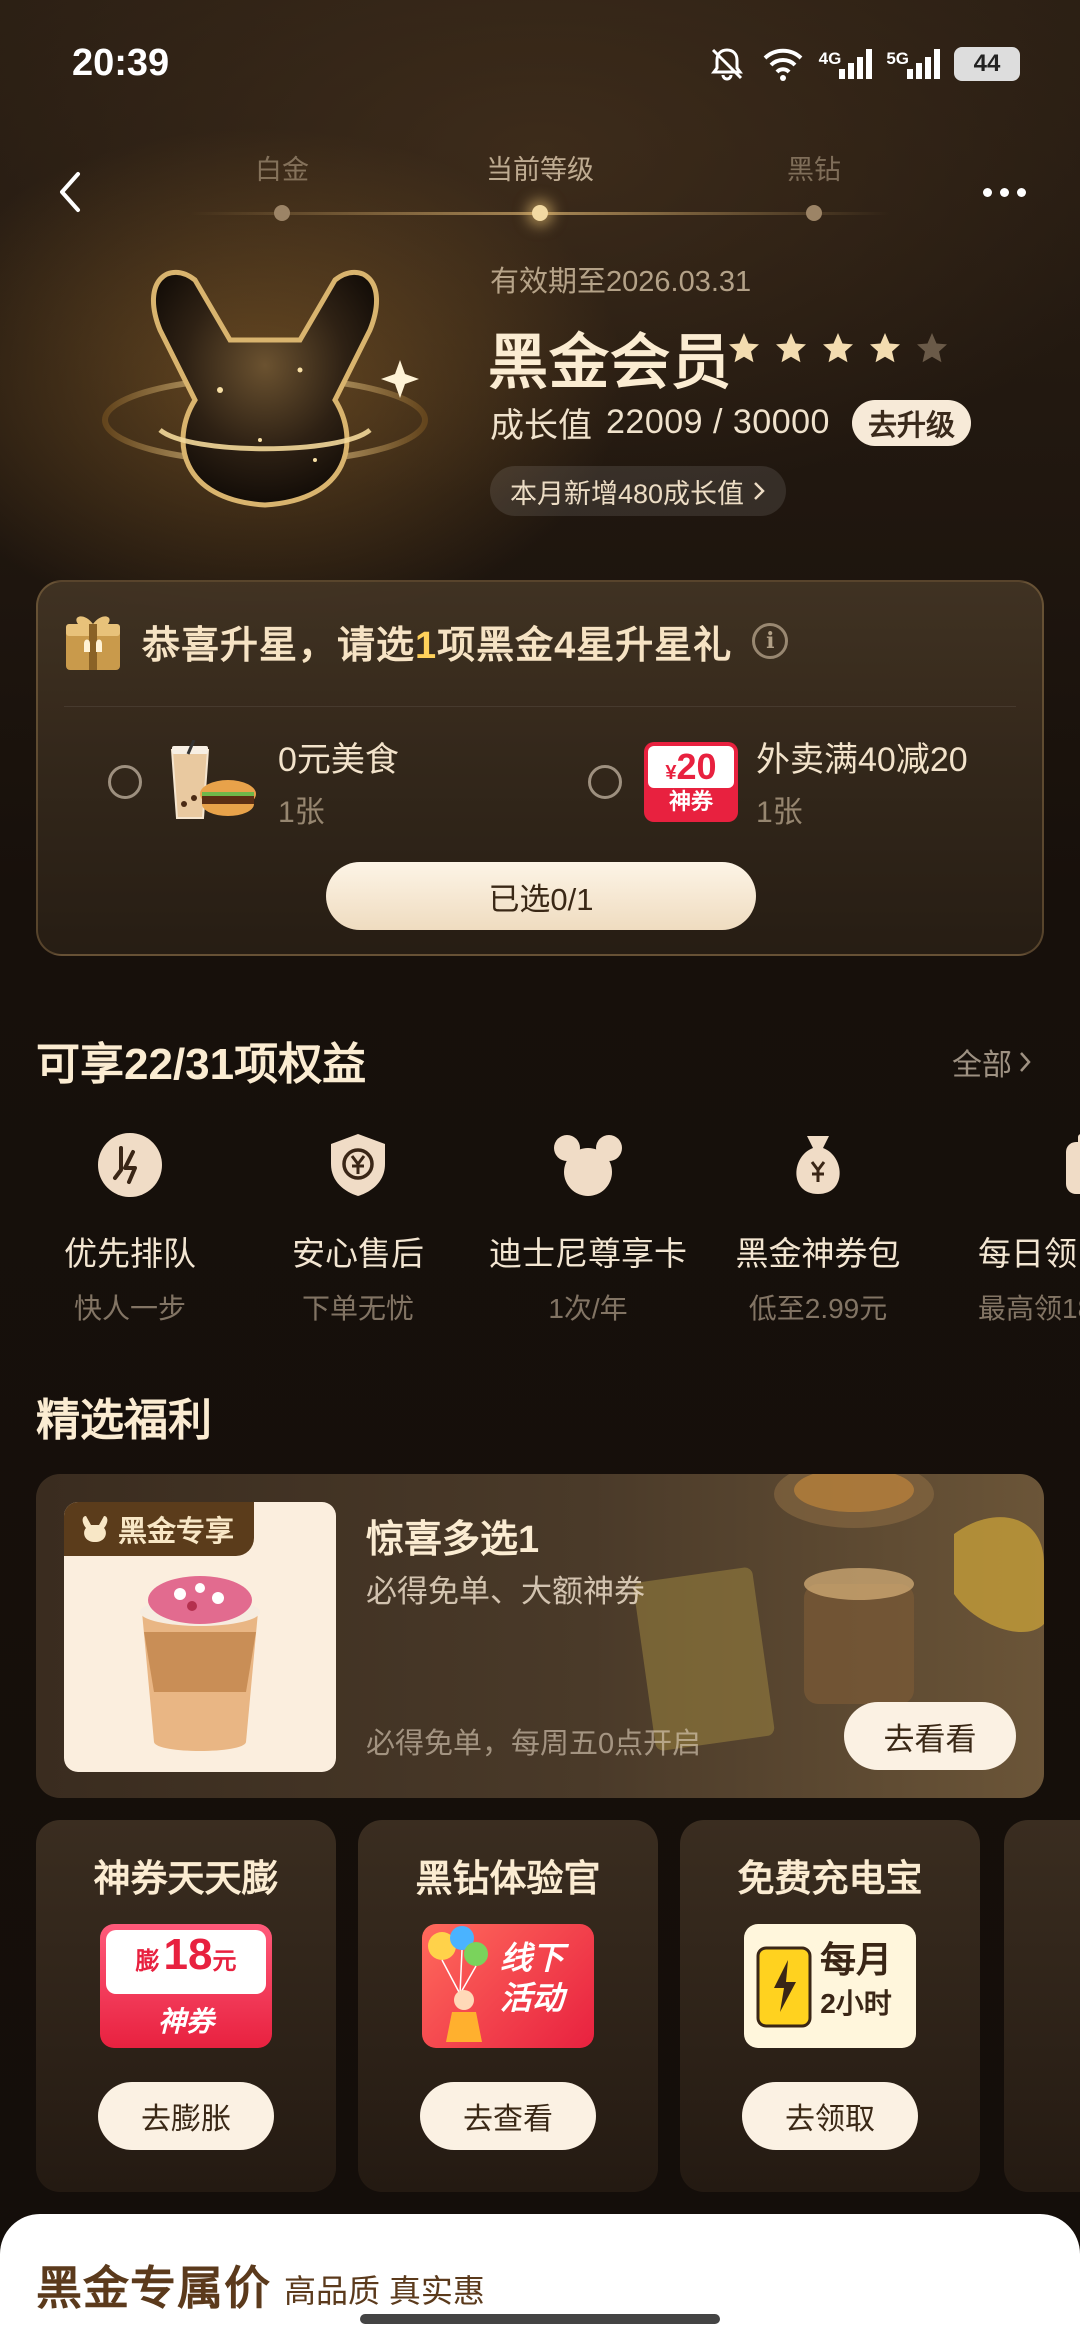 This screenshot has height=2344, width=1080. I want to click on gift-title: 恭喜升星，请选1项黑金4星升星礼, so click(437, 641).